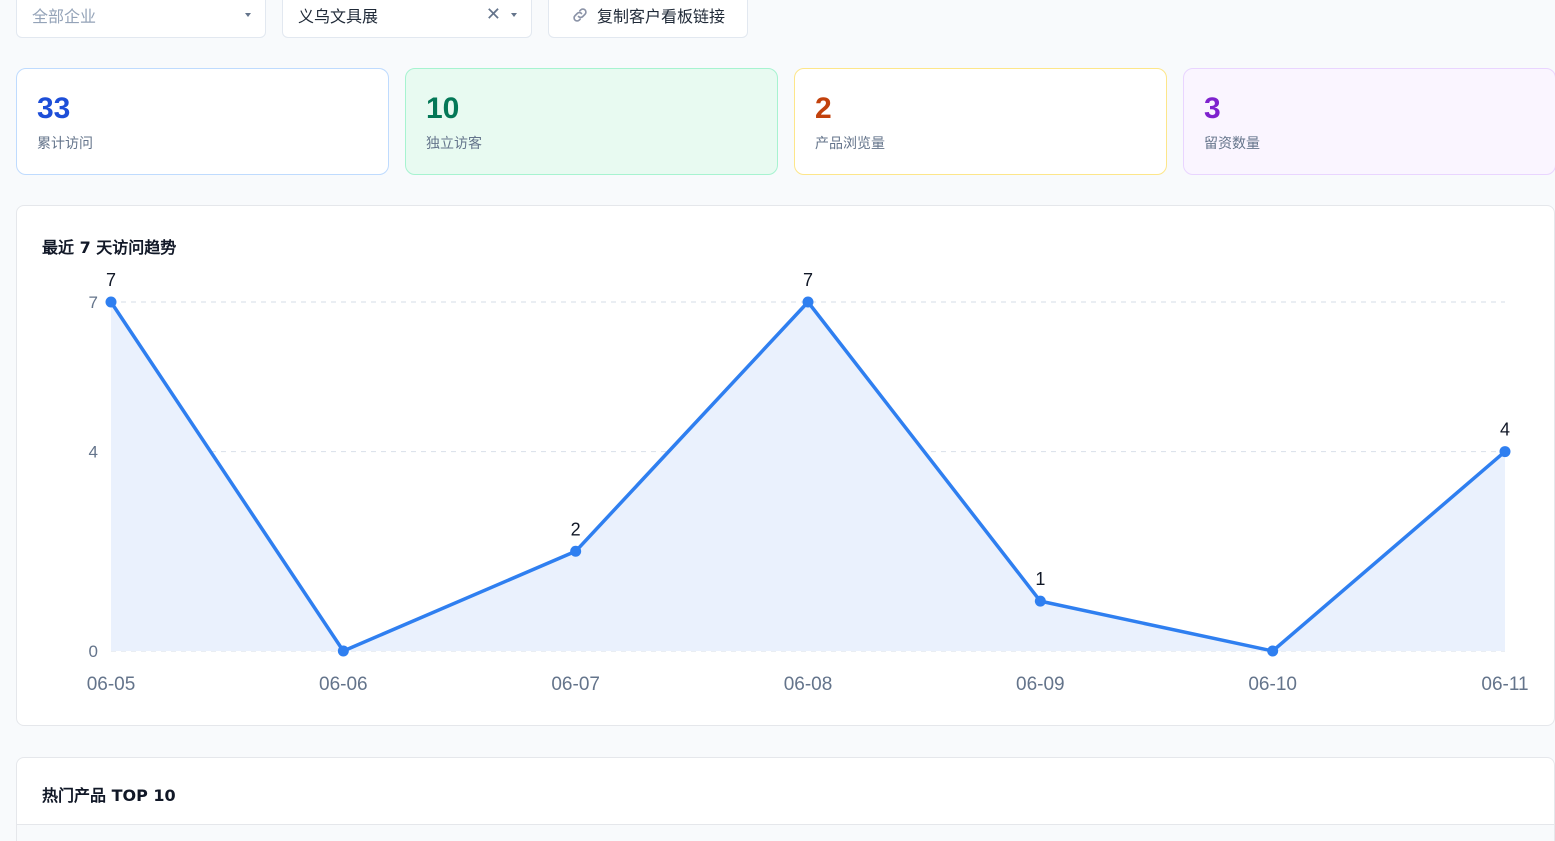 The image size is (1555, 841). I want to click on stat-card-leads: 3 留资数量, so click(1369, 121).